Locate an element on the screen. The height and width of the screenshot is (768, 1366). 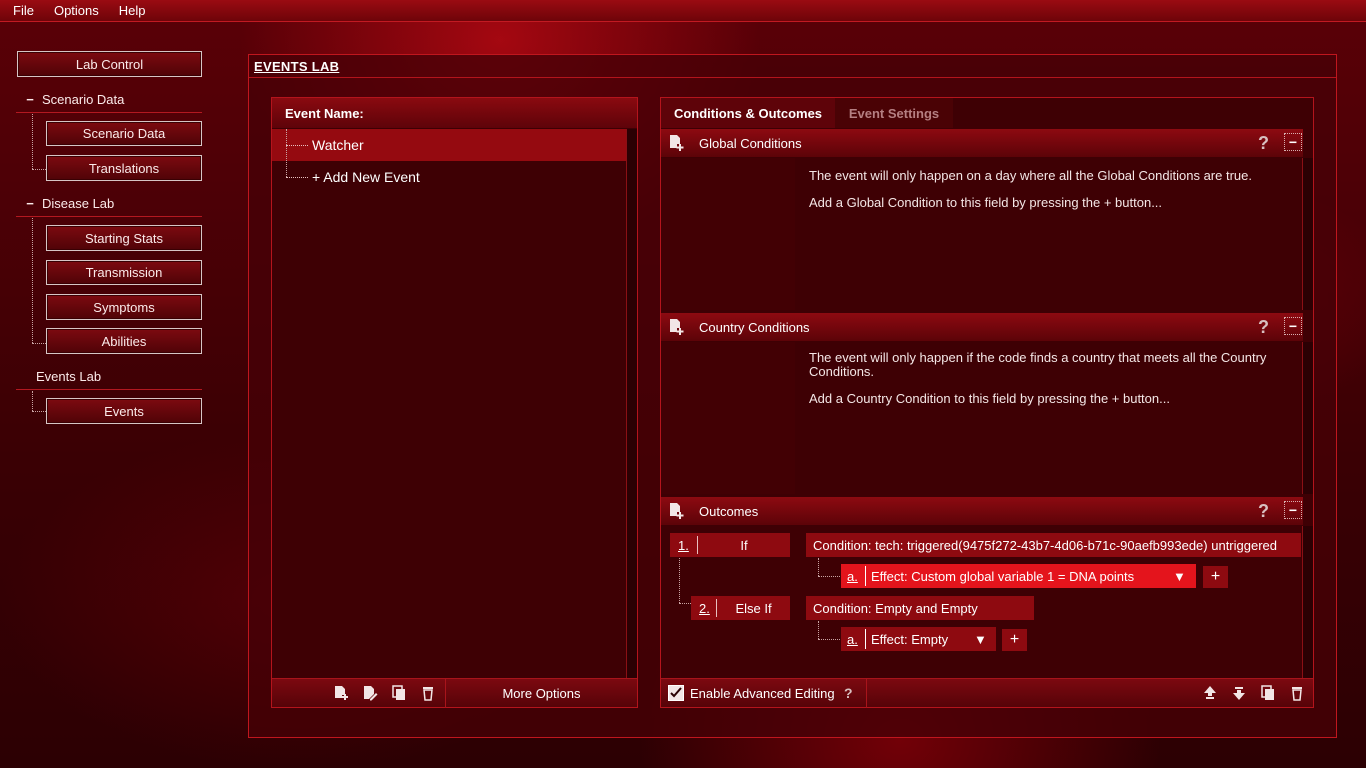
add-new-event-item: + Add New Event is located at coordinates (449, 177).